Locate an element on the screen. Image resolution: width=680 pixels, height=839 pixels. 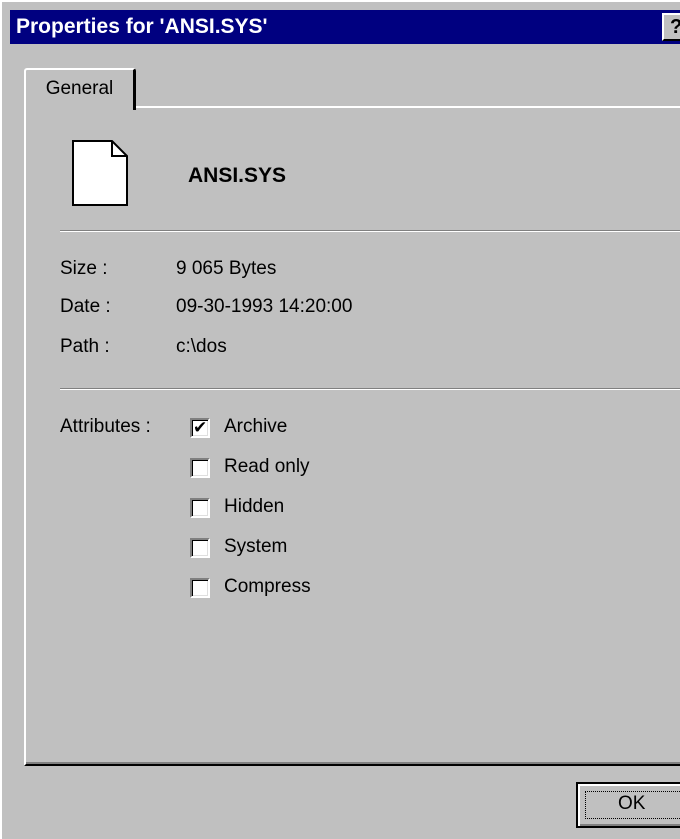
size-label: Size : is located at coordinates (84, 268).